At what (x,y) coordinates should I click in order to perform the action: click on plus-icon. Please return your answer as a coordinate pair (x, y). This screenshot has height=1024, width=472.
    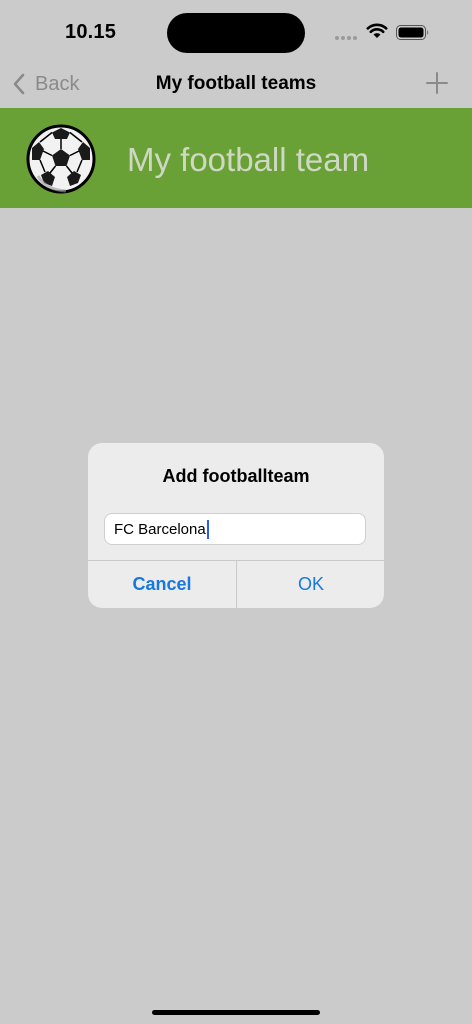
    Looking at the image, I should click on (437, 83).